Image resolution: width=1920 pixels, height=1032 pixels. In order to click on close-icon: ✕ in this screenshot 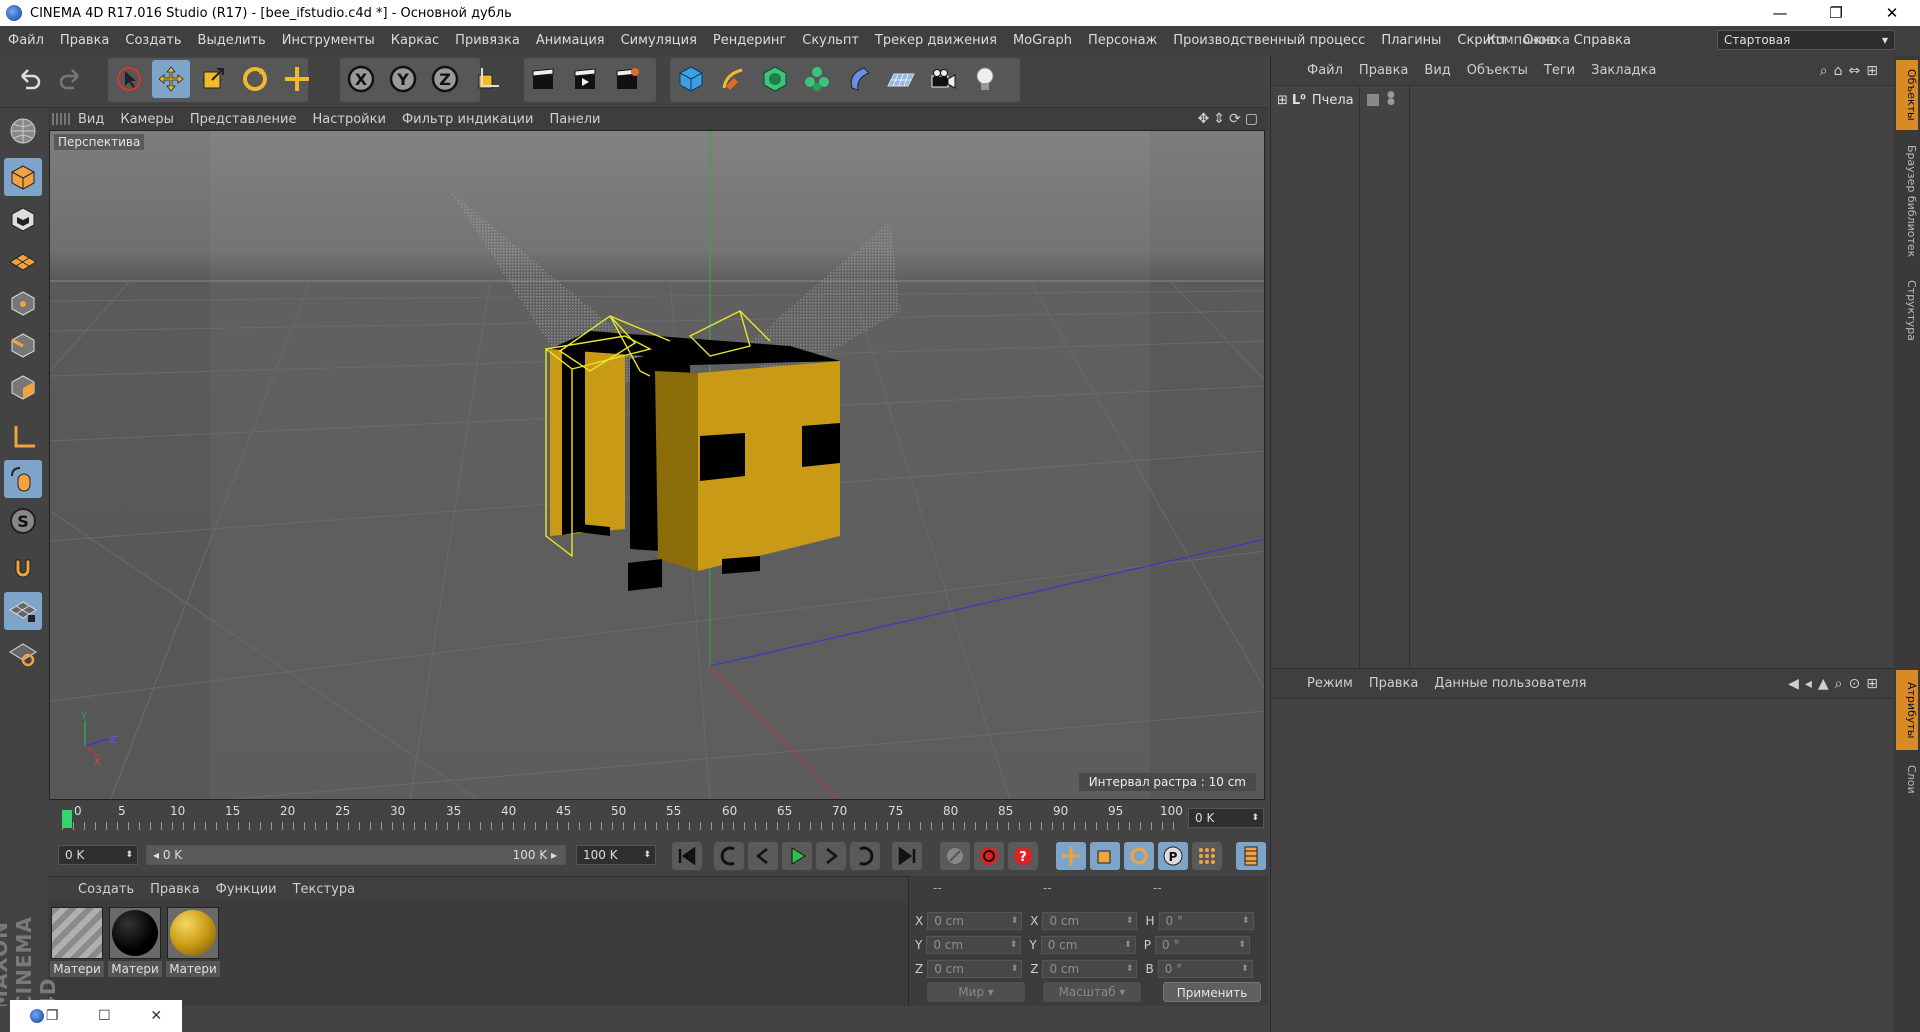, I will do `click(156, 1016)`.